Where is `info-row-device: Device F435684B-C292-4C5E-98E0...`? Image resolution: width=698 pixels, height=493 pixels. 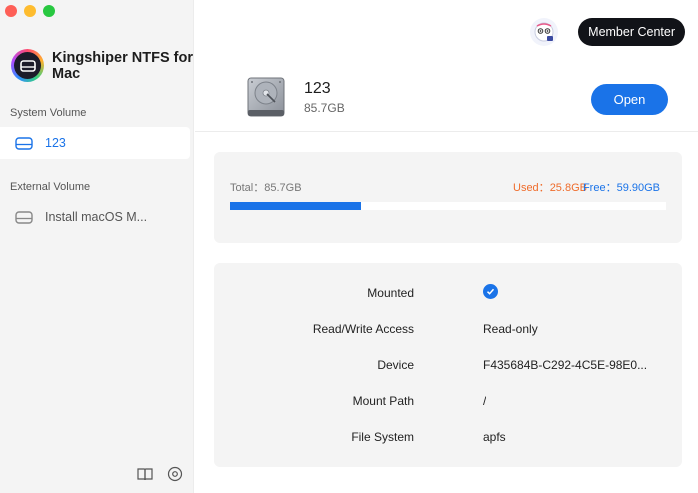 info-row-device: Device F435684B-C292-4C5E-98E0... is located at coordinates (448, 365).